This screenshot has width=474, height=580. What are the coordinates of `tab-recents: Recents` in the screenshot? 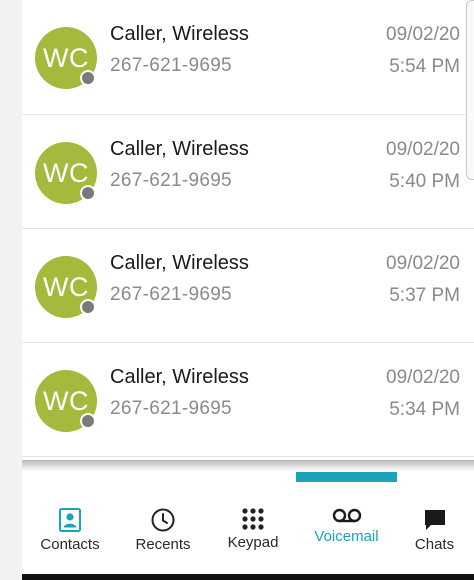 It's located at (163, 523).